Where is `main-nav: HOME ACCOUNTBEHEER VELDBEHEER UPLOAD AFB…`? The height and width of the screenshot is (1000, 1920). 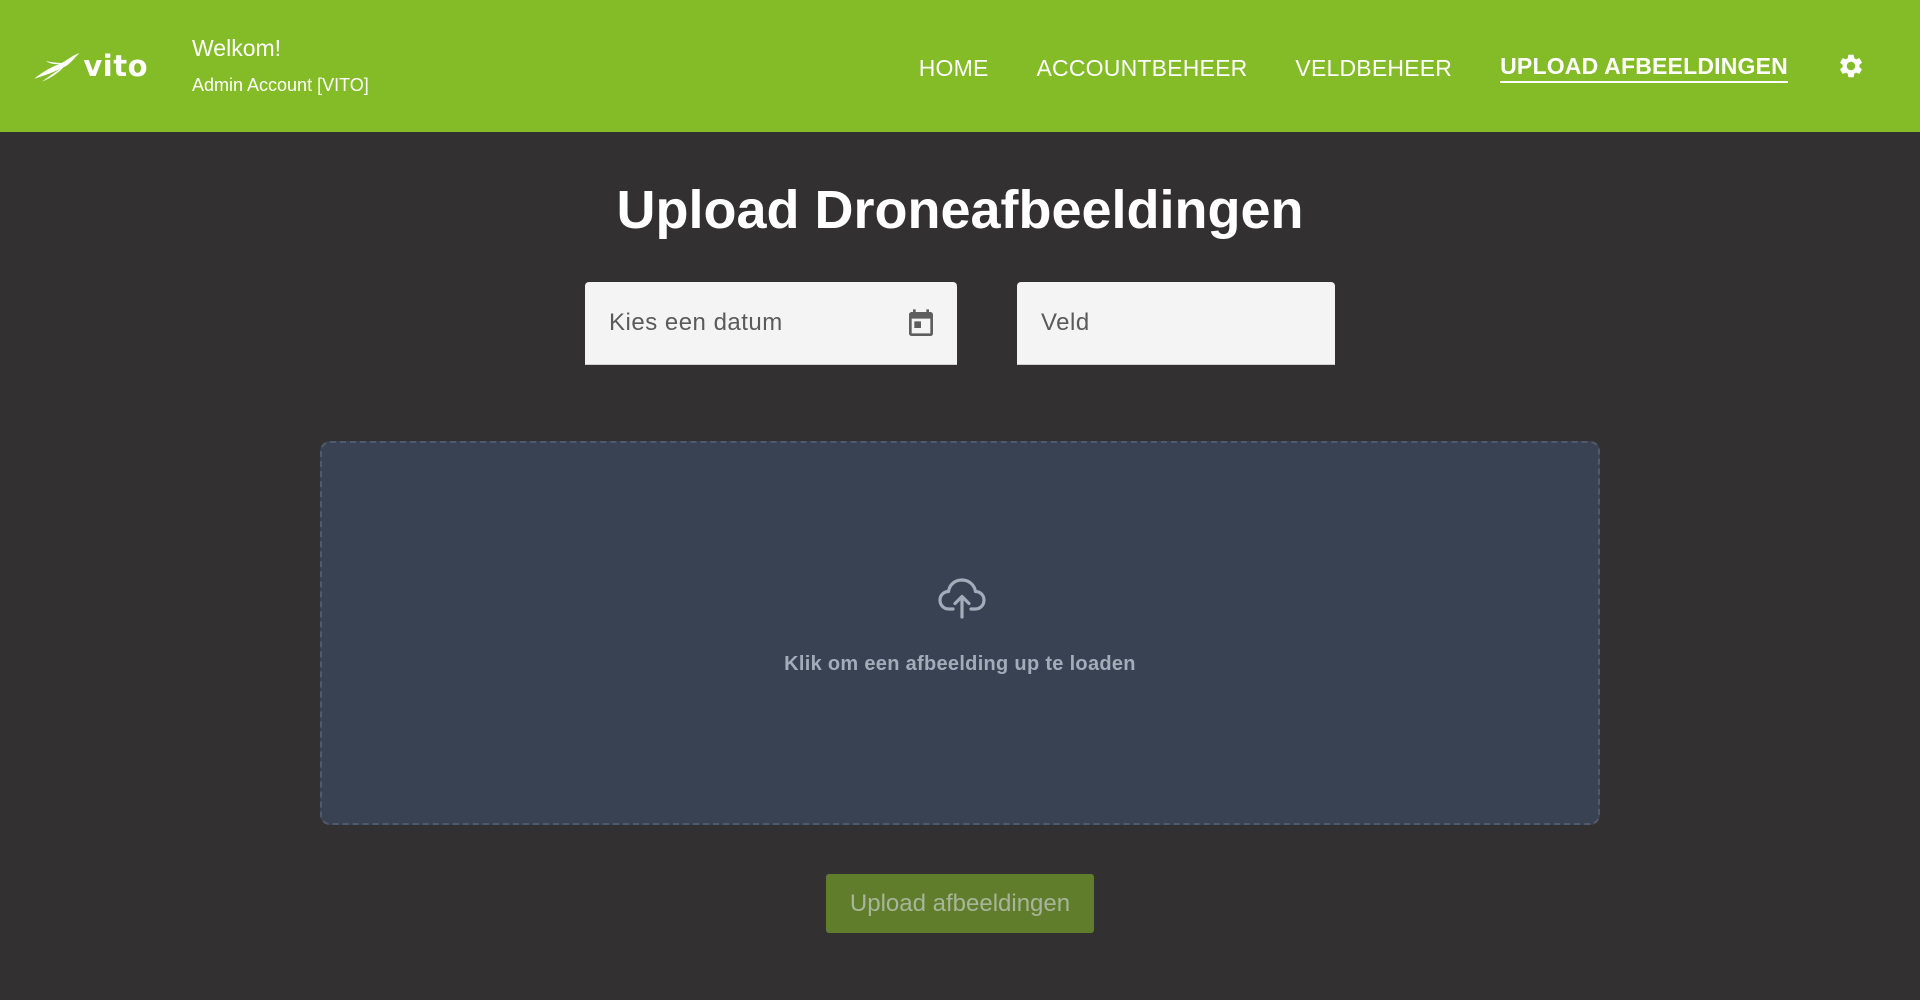
main-nav: HOME ACCOUNTBEHEER VELDBEHEER UPLOAD AFB… is located at coordinates (1353, 67).